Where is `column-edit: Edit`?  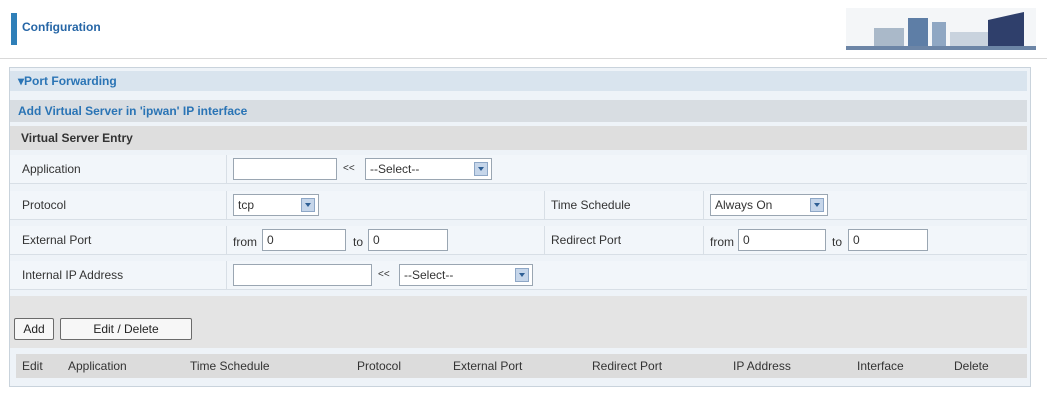
column-edit: Edit is located at coordinates (32, 366).